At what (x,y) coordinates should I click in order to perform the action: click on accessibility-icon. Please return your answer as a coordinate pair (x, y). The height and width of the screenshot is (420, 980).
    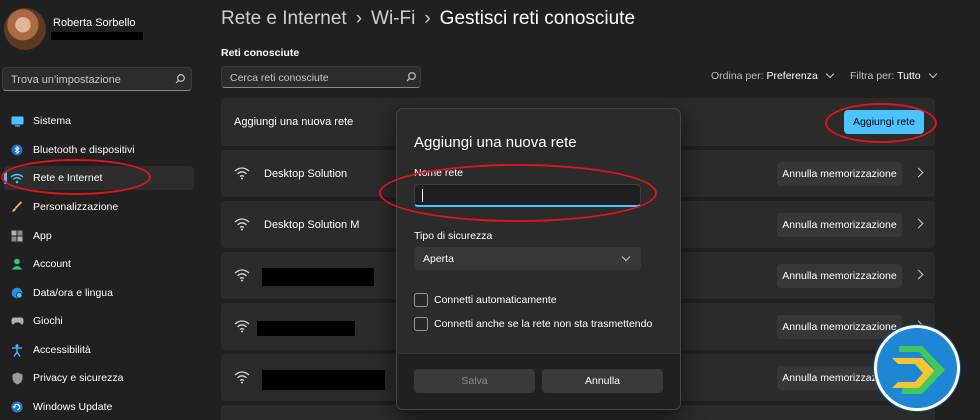
    Looking at the image, I should click on (17, 350).